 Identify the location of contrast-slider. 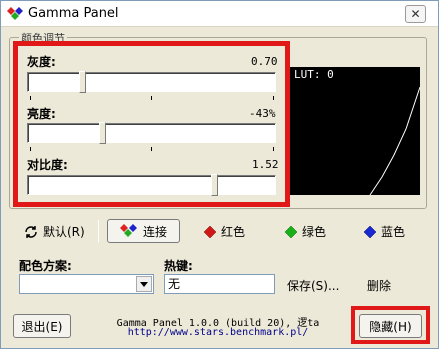
(151, 185).